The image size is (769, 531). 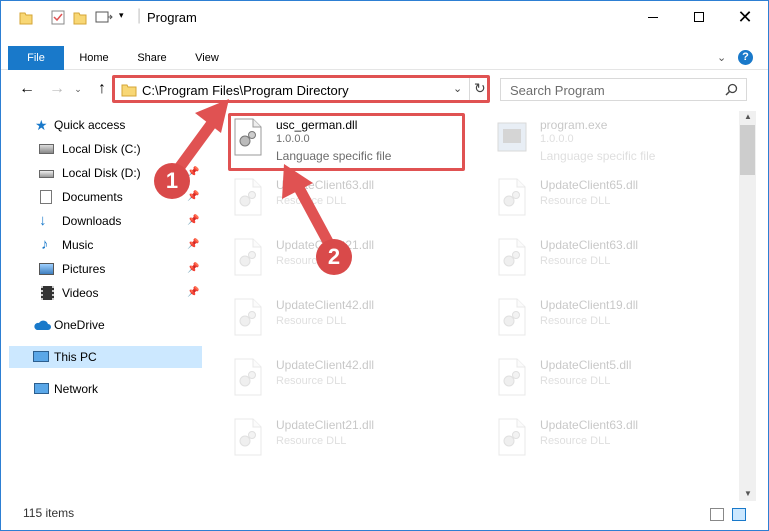 I want to click on chevron-down-icon: ▾, so click(x=121, y=15).